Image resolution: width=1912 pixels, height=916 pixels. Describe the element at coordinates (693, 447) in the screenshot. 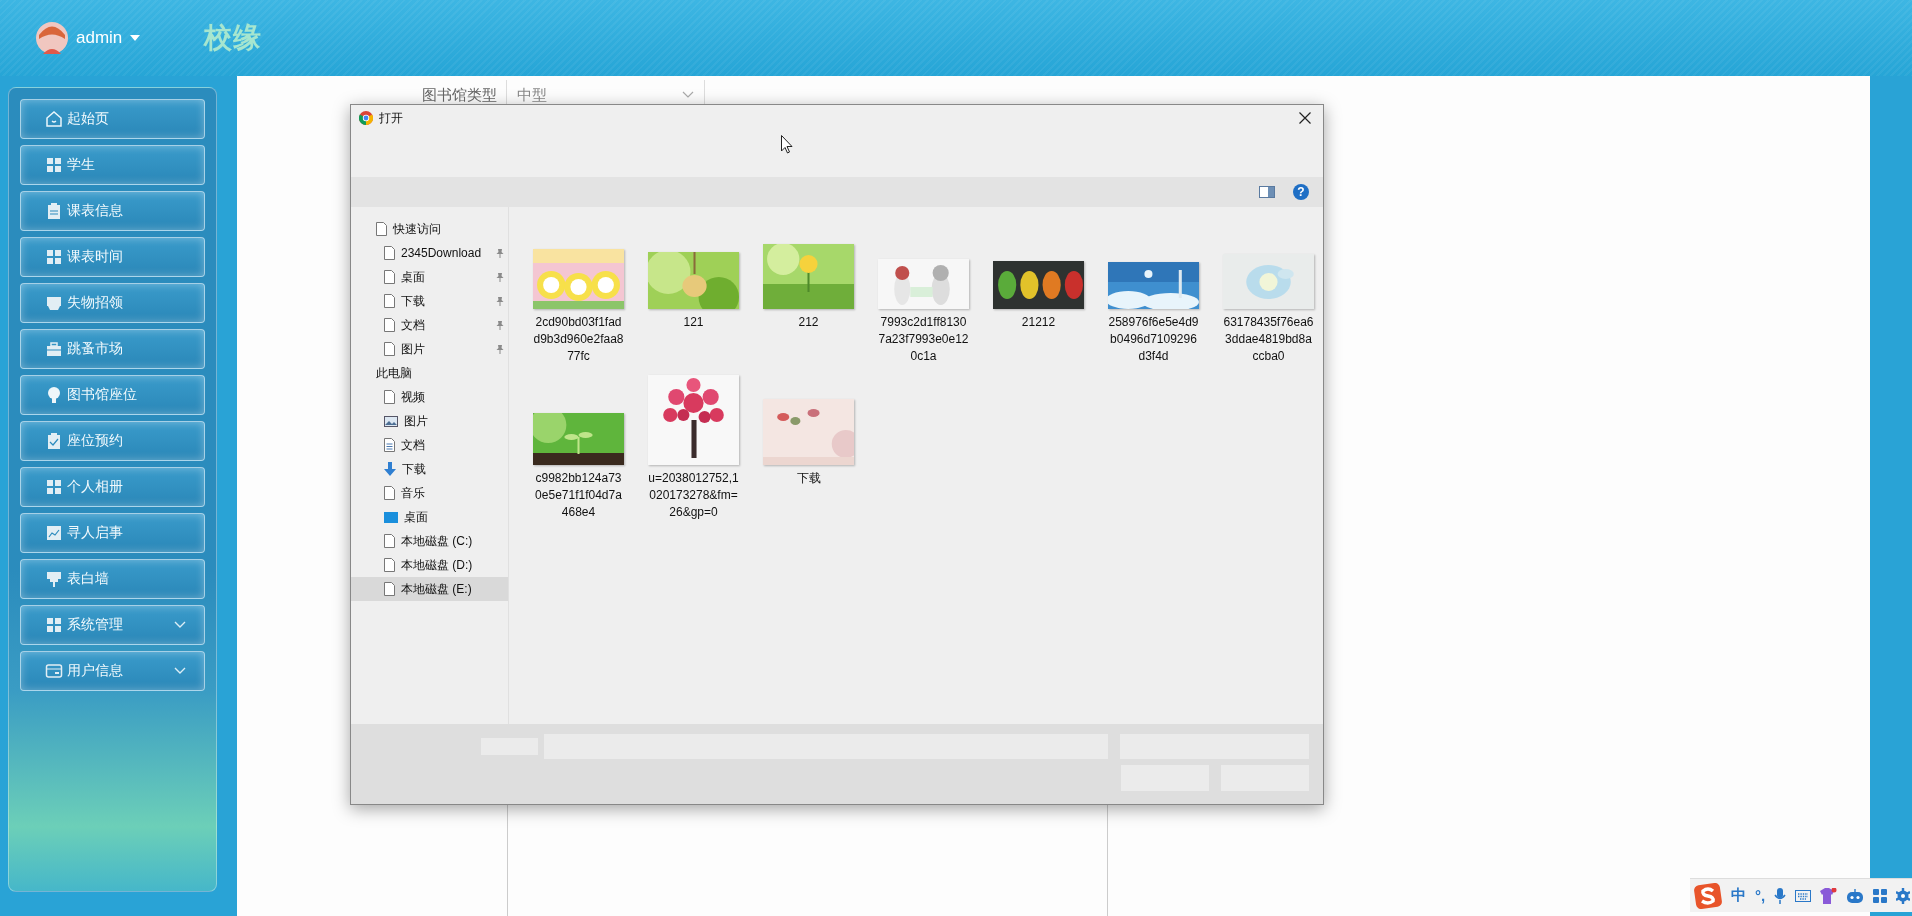

I see `file-item: u=2038012752,1020173278&fm=26&gp=0` at that location.